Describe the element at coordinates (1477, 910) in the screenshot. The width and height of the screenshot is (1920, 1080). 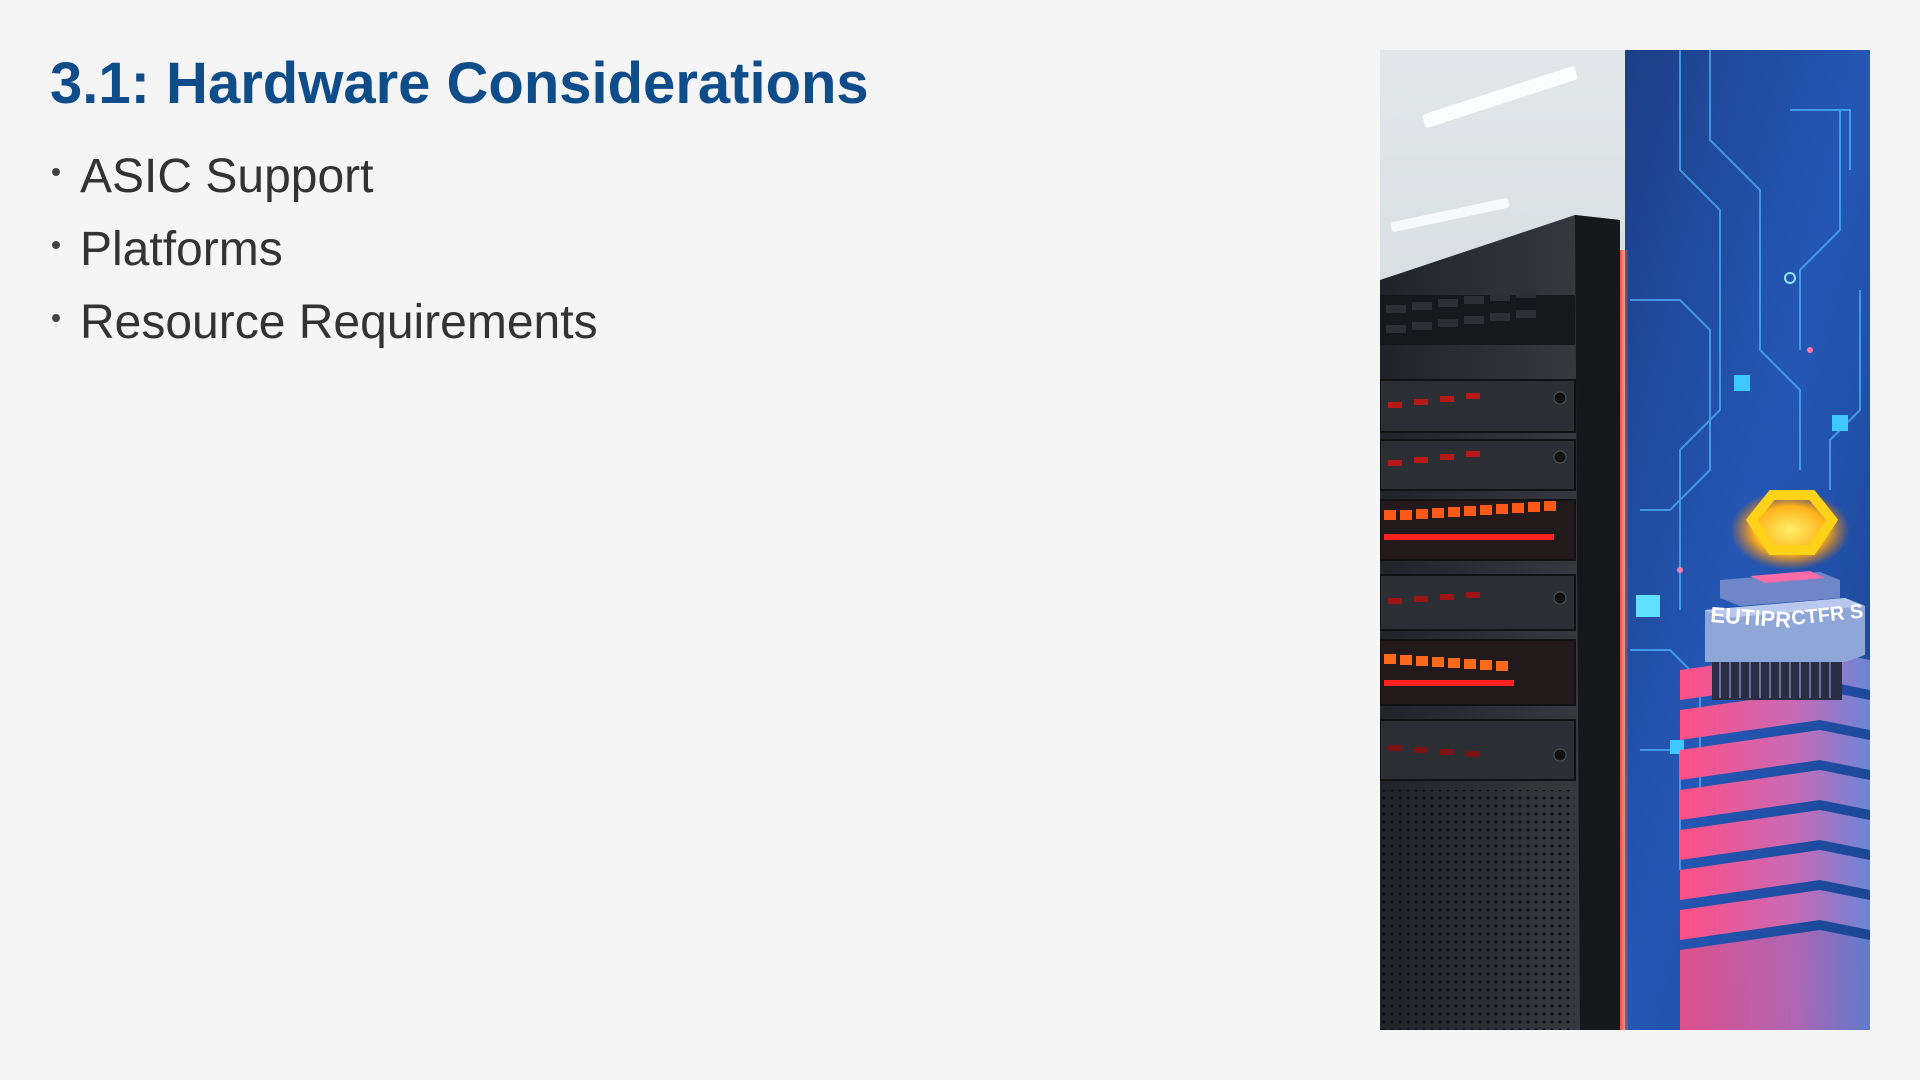
I see `rack-mesh-panel` at that location.